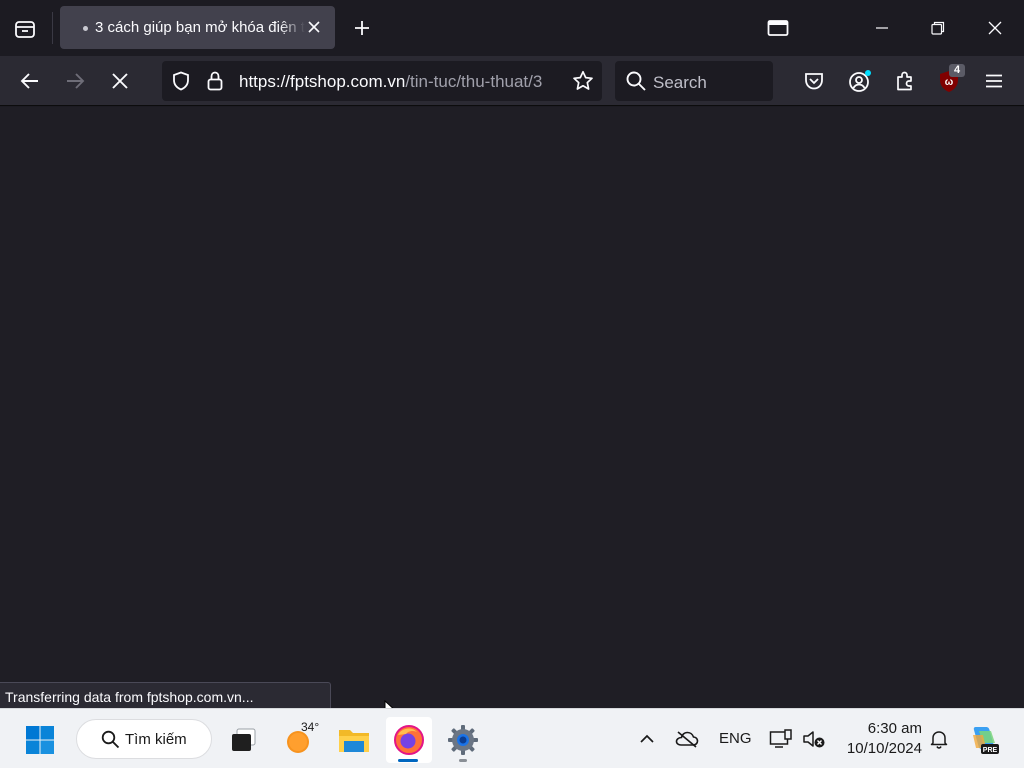  I want to click on gear-icon, so click(463, 740).